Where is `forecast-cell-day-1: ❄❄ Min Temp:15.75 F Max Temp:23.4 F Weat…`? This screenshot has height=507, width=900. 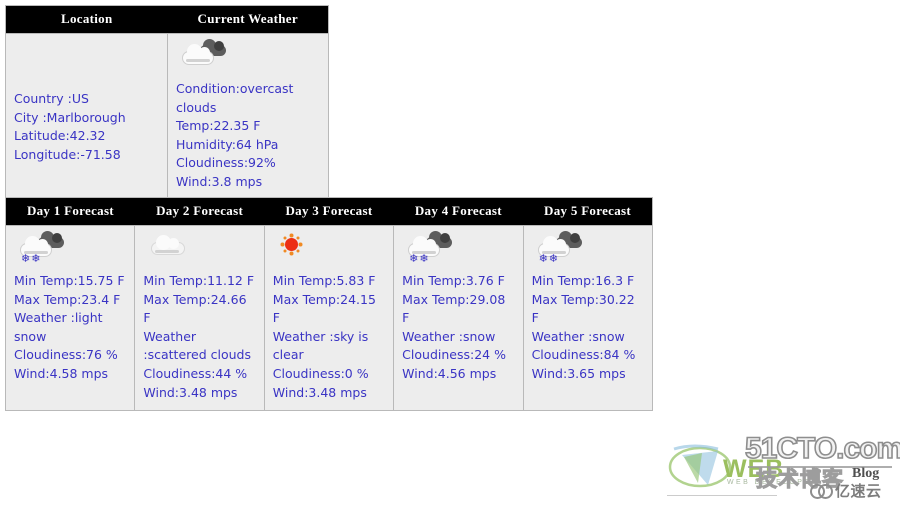 forecast-cell-day-1: ❄❄ Min Temp:15.75 F Max Temp:23.4 F Weat… is located at coordinates (70, 318).